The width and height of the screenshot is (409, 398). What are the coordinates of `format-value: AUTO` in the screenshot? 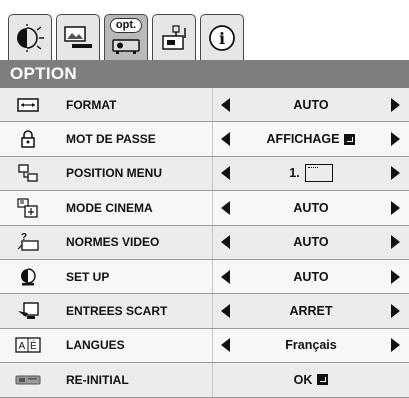 It's located at (311, 104).